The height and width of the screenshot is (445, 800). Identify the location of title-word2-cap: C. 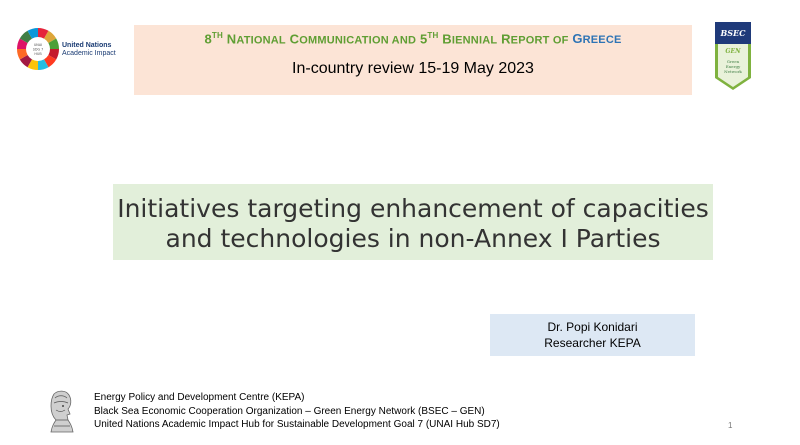
(294, 39).